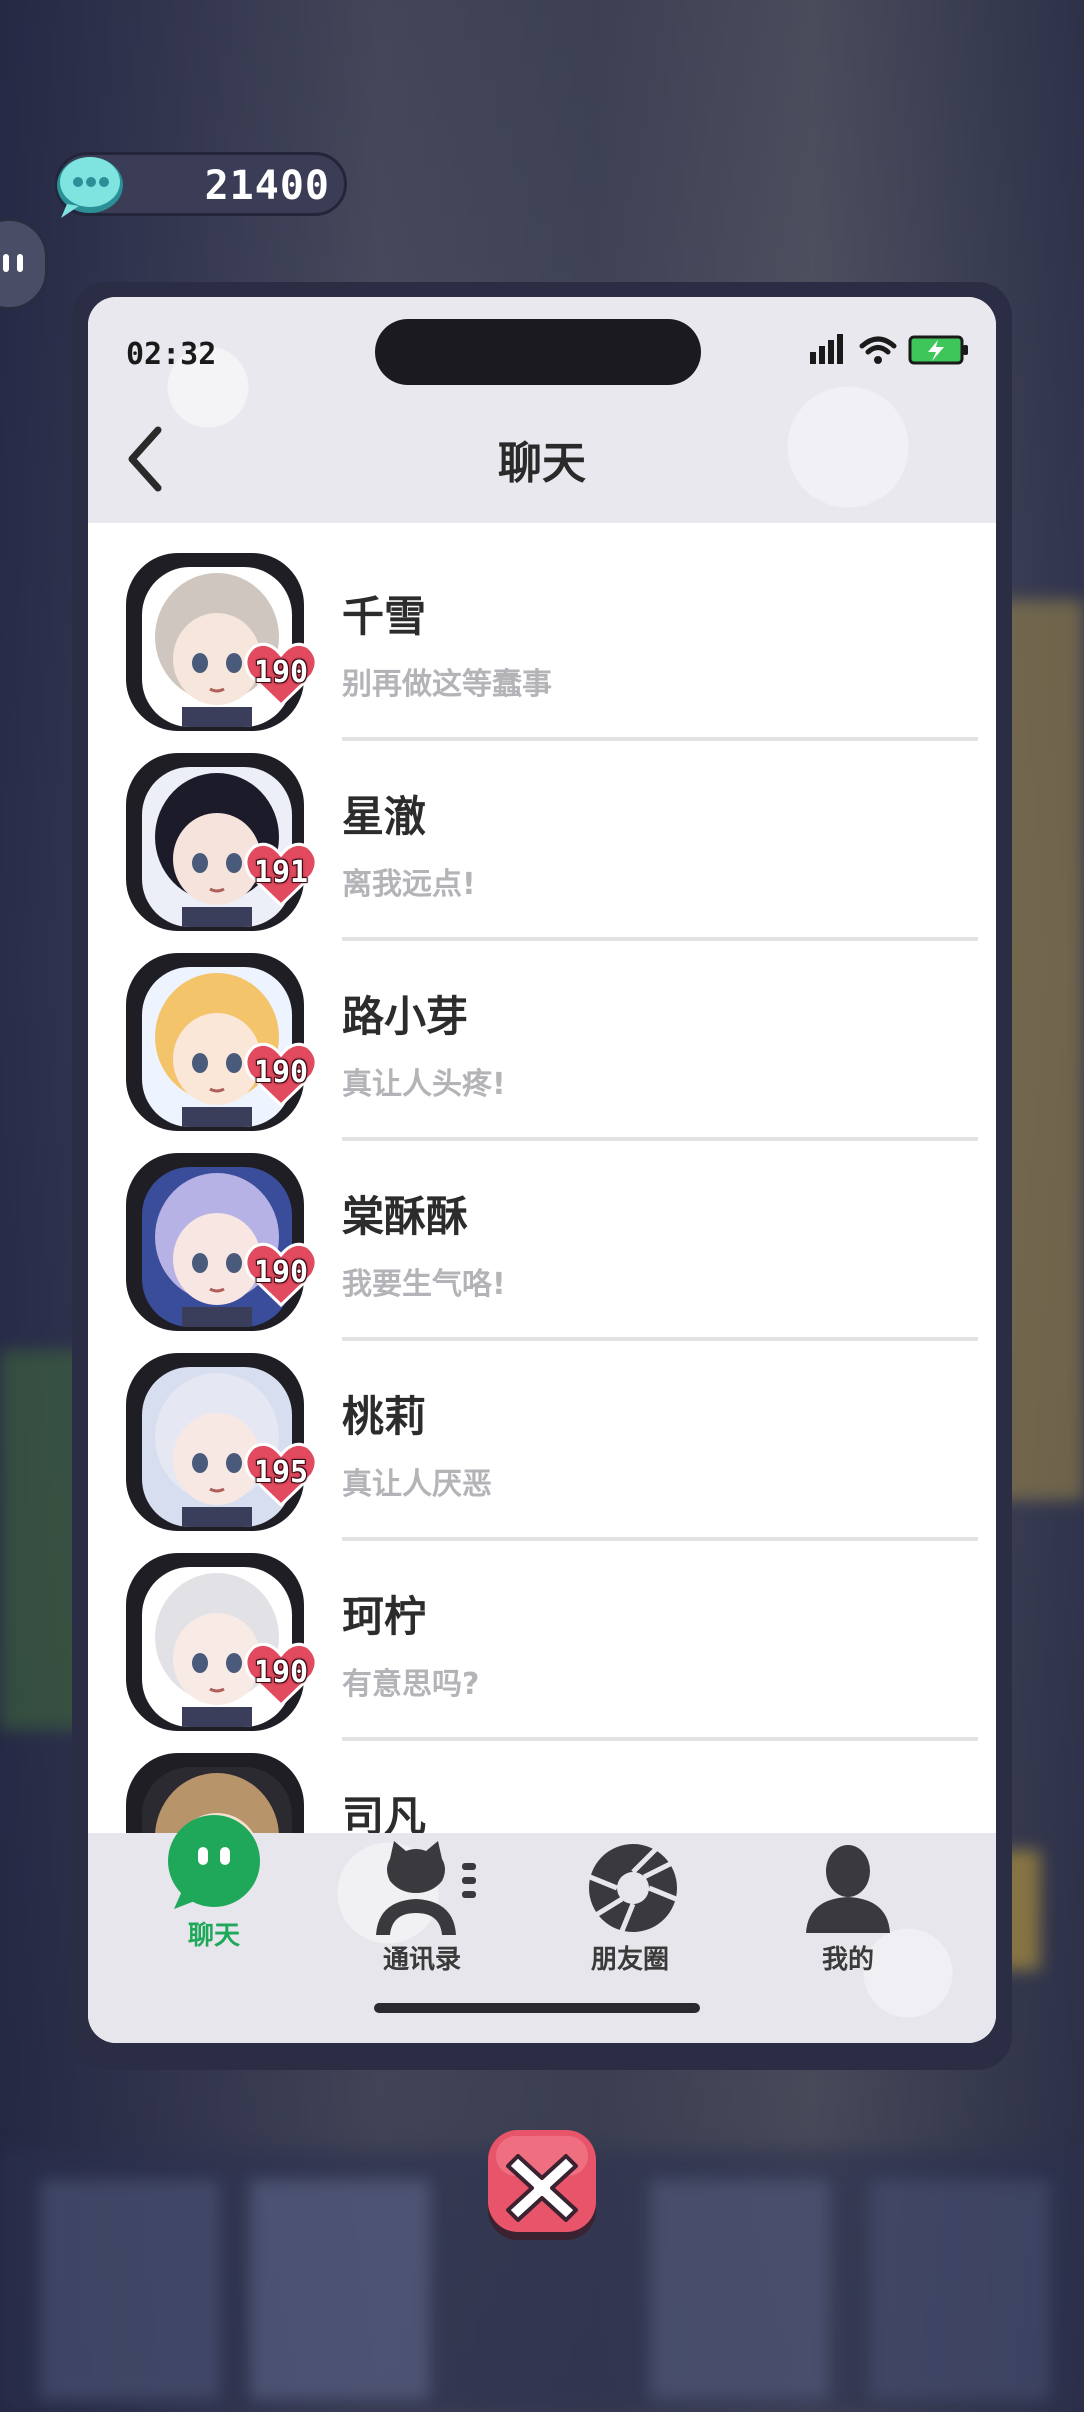  I want to click on chat-list-item: 190 路小芽真让人头疼!, so click(542, 1032).